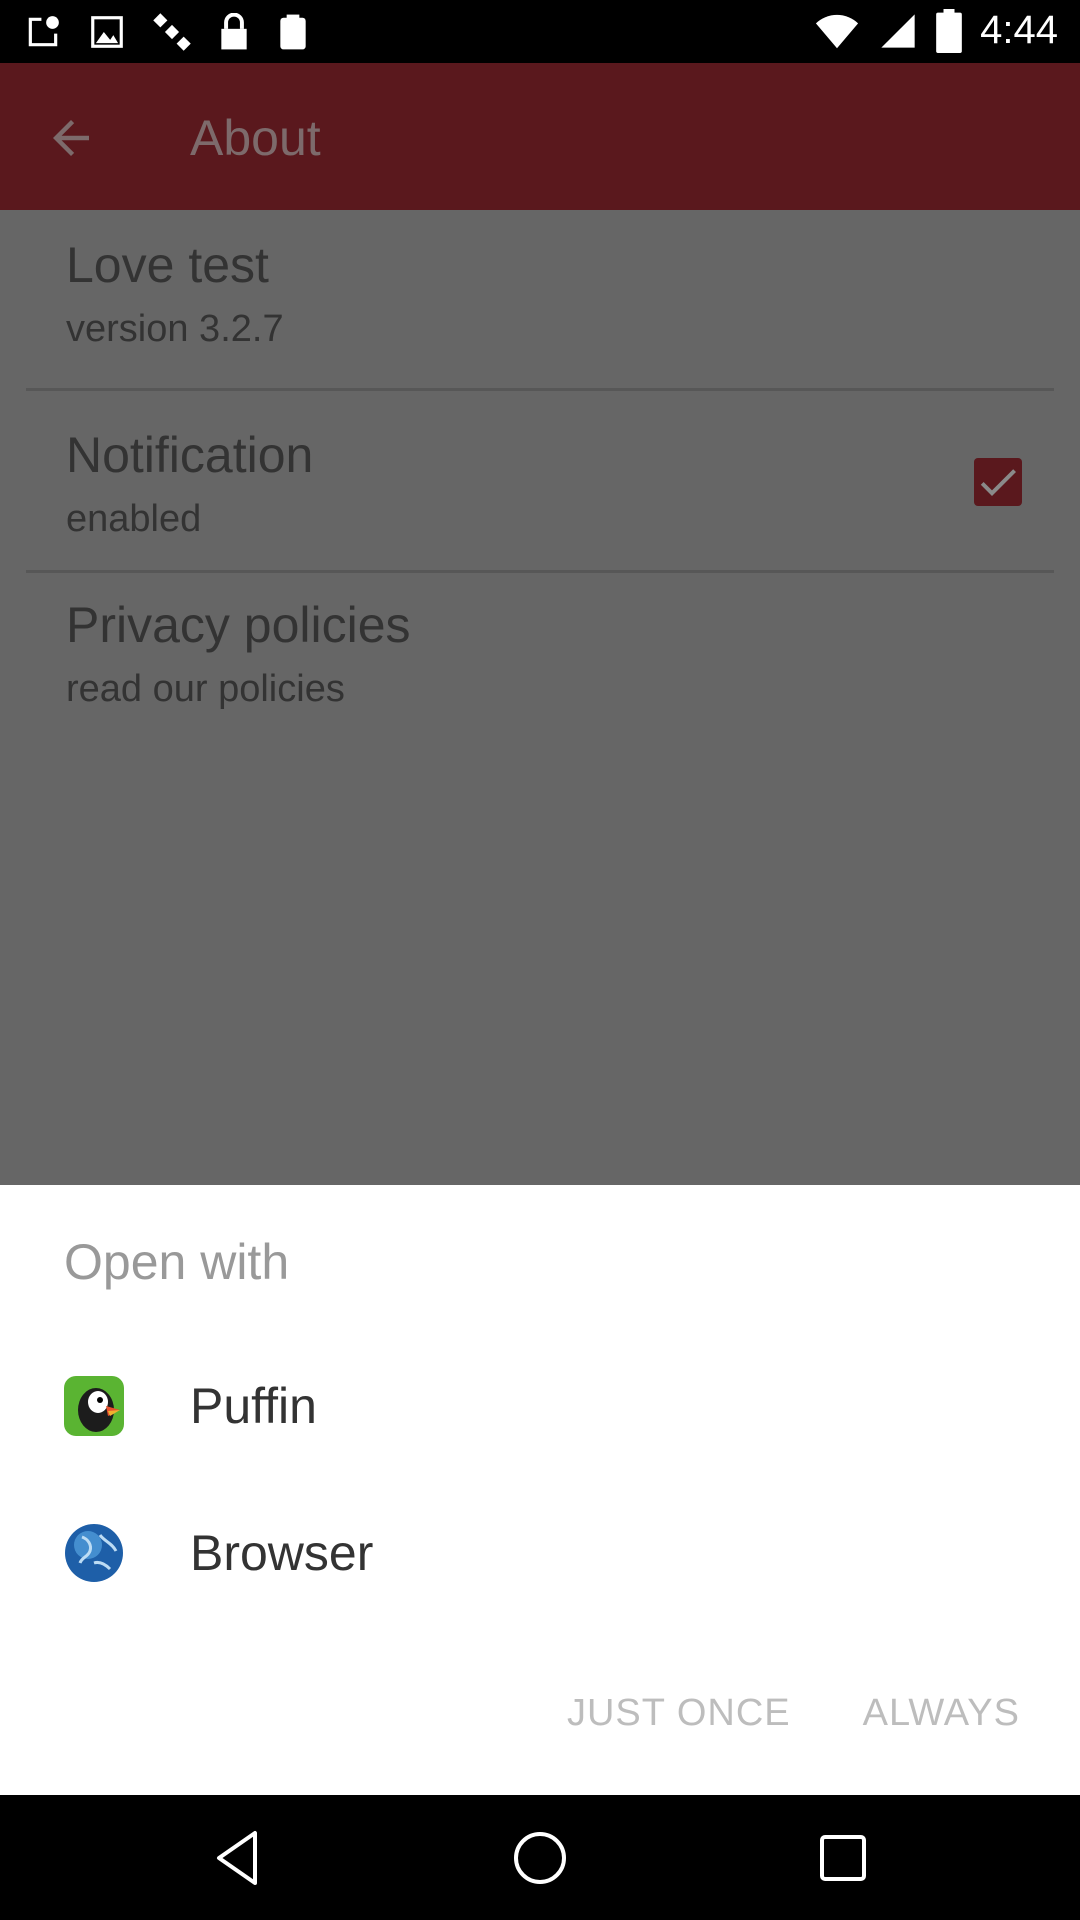  Describe the element at coordinates (134, 519) in the screenshot. I see `preference-summary: enabled` at that location.